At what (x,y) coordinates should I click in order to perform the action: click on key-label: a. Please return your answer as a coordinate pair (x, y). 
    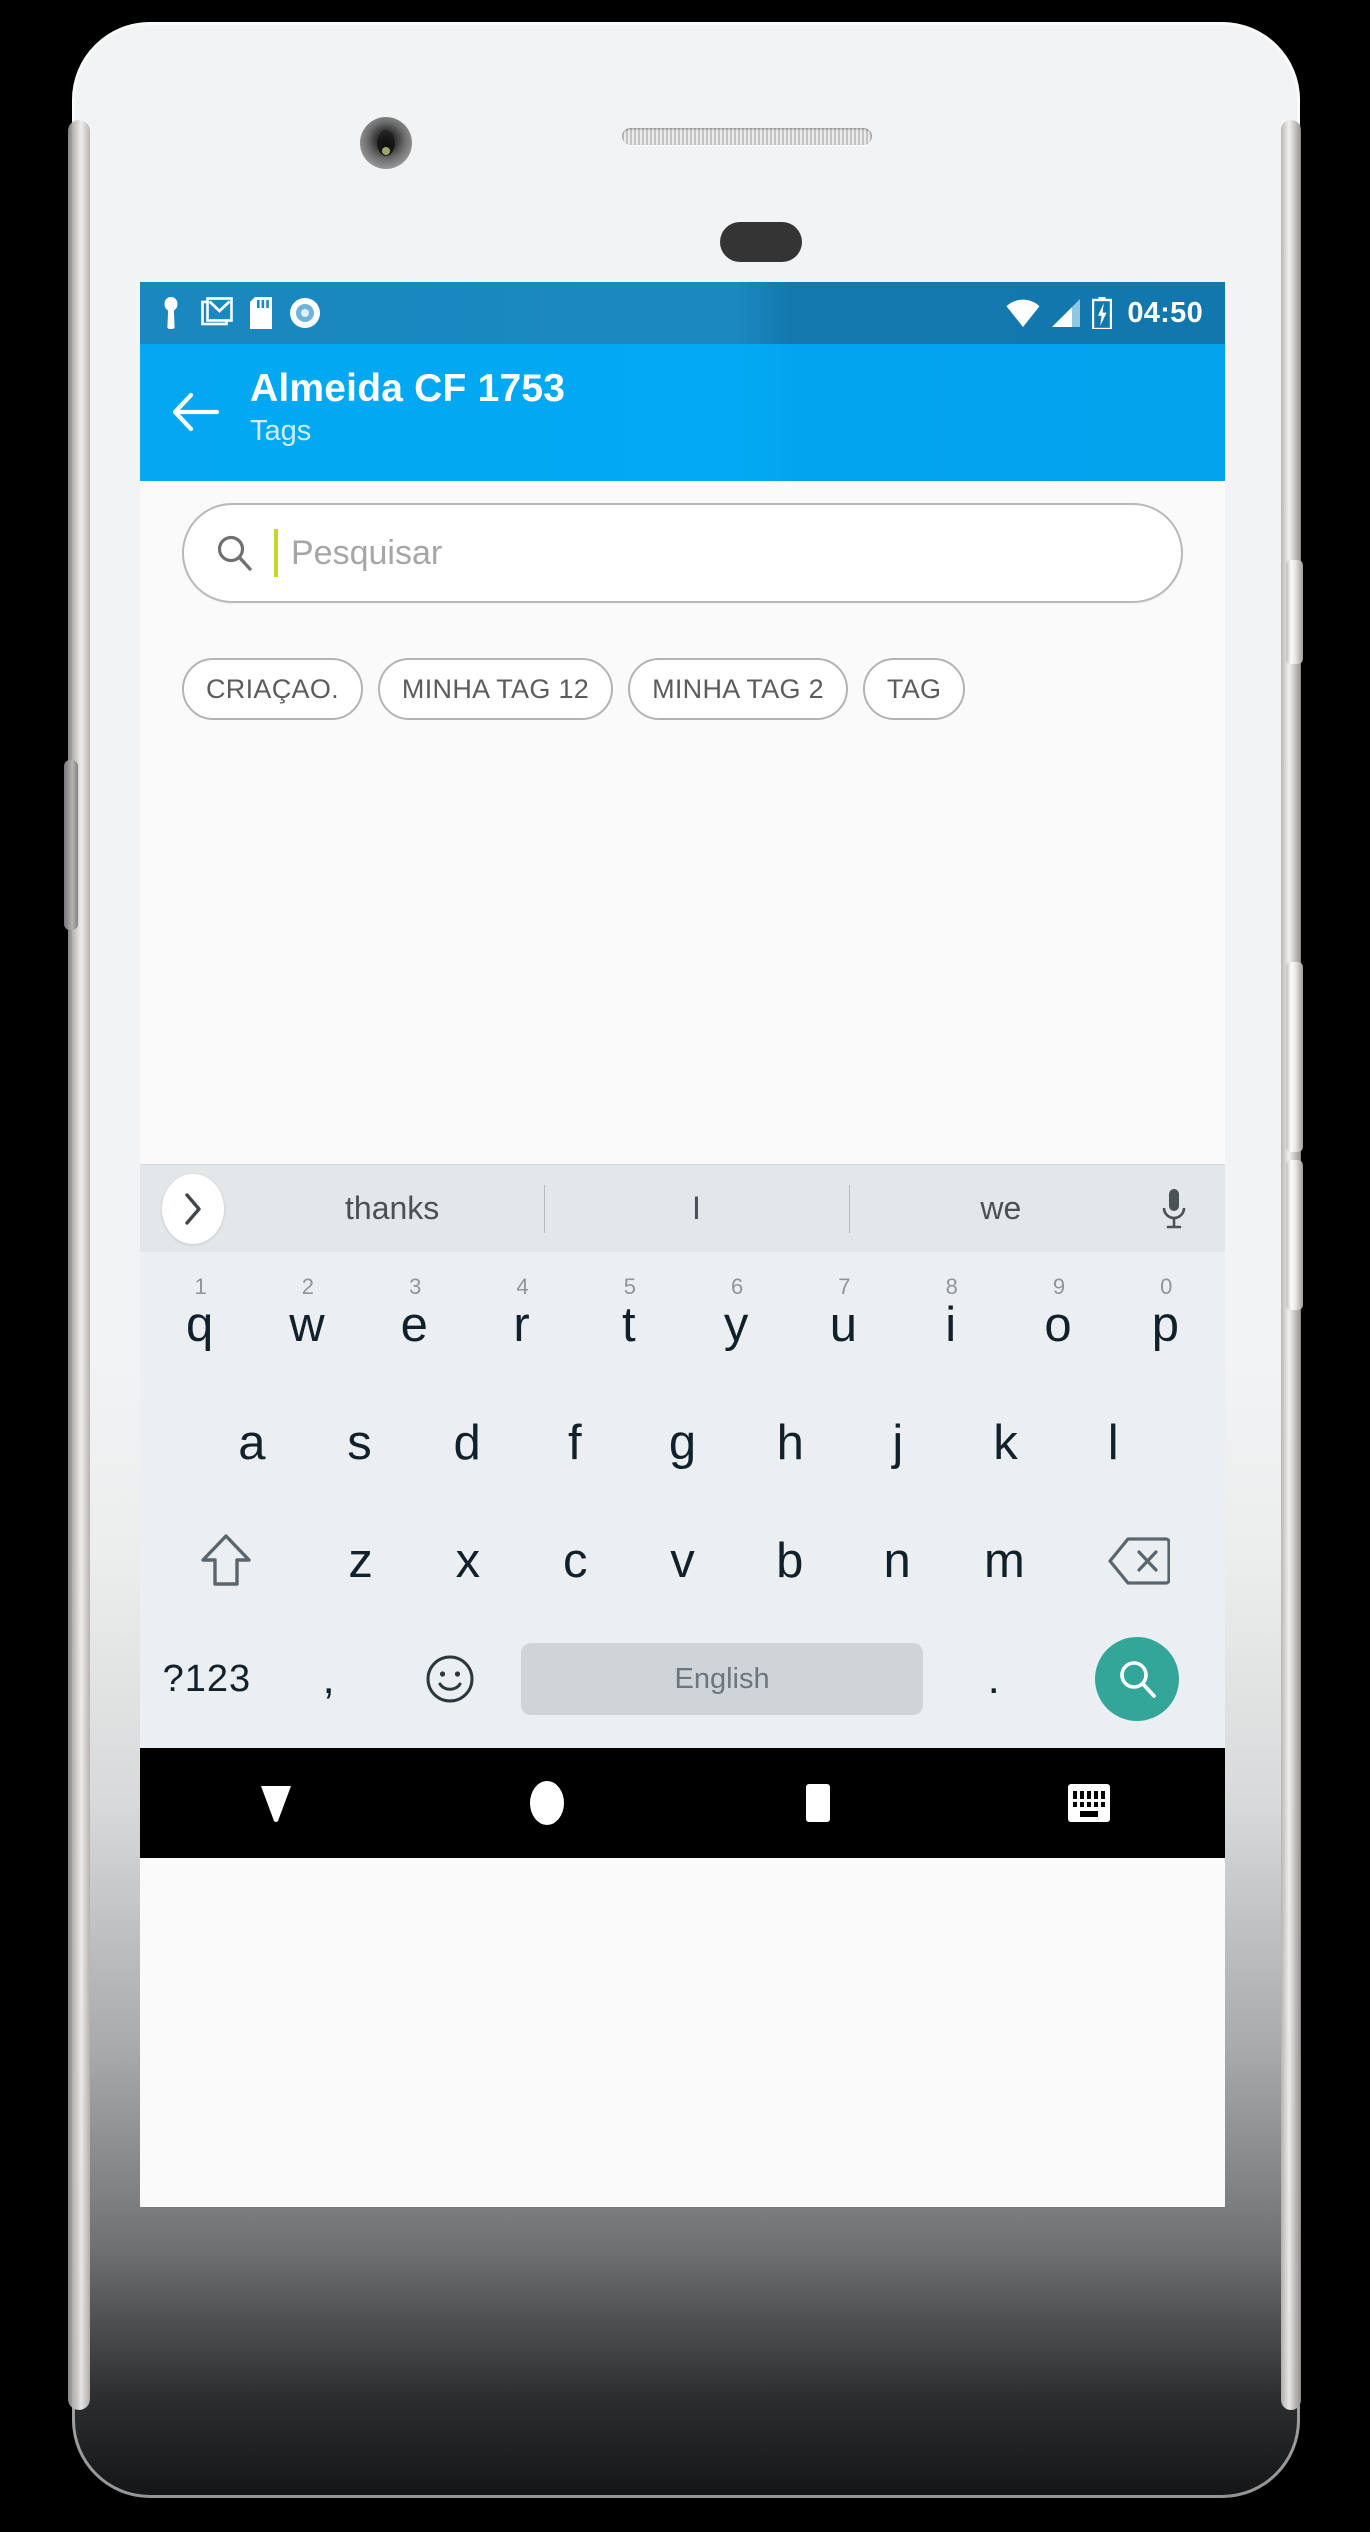
    Looking at the image, I should click on (252, 1443).